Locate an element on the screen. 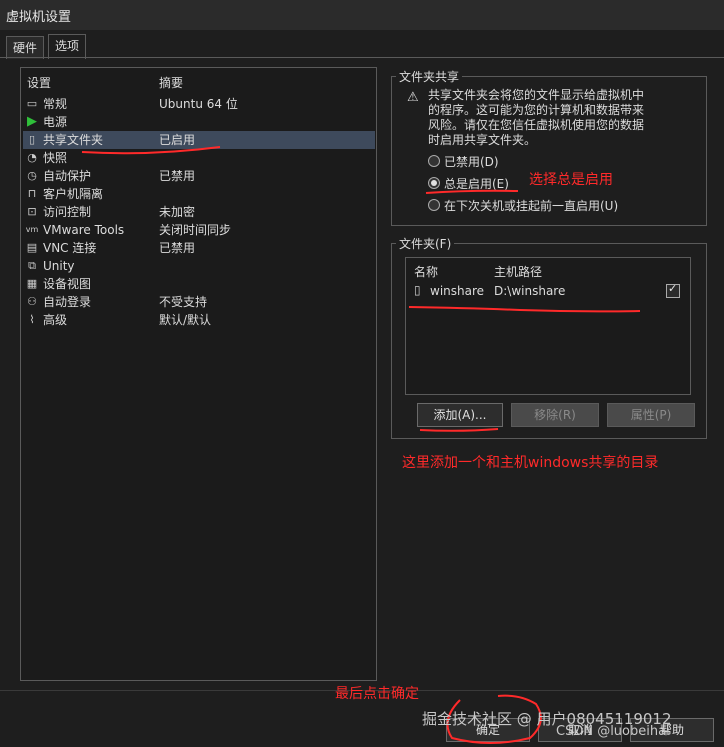  radio-until-poweroff-label: 在下次关机或挂起前一直启用(U) is located at coordinates (531, 205).